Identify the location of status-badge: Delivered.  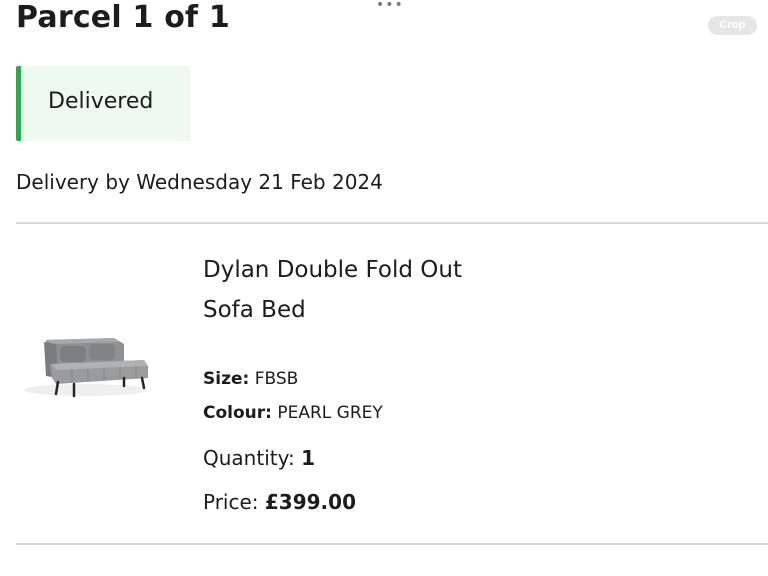
(103, 103).